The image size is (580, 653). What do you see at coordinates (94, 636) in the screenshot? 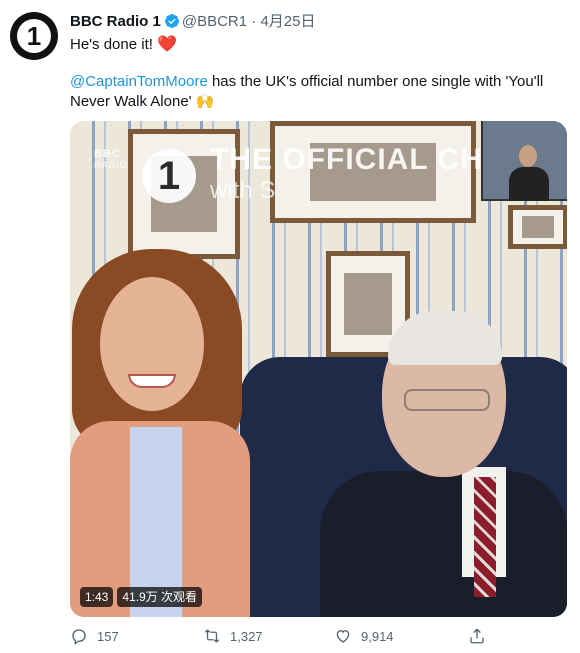
I see `reply-button: 157` at bounding box center [94, 636].